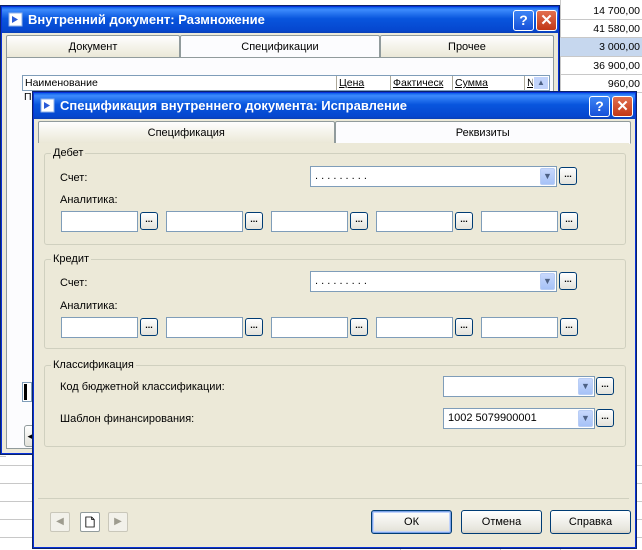 The width and height of the screenshot is (642, 550). I want to click on debit-analytics-label: Аналитика:, so click(89, 200).